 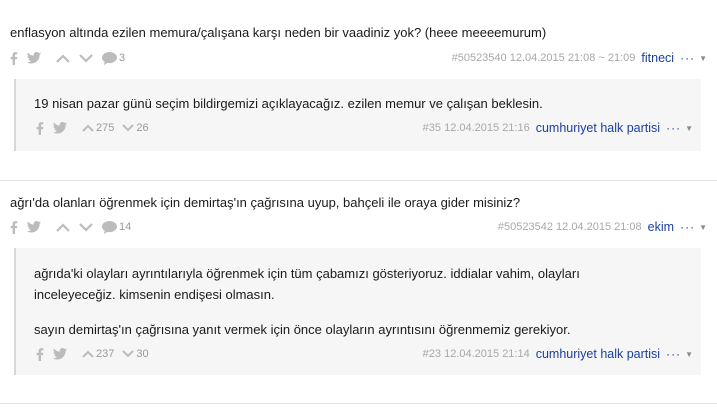 What do you see at coordinates (358, 227) in the screenshot?
I see `entry-toolbar: 14 #50523542 12.04.2015 21:08 ekim ··· ▼` at bounding box center [358, 227].